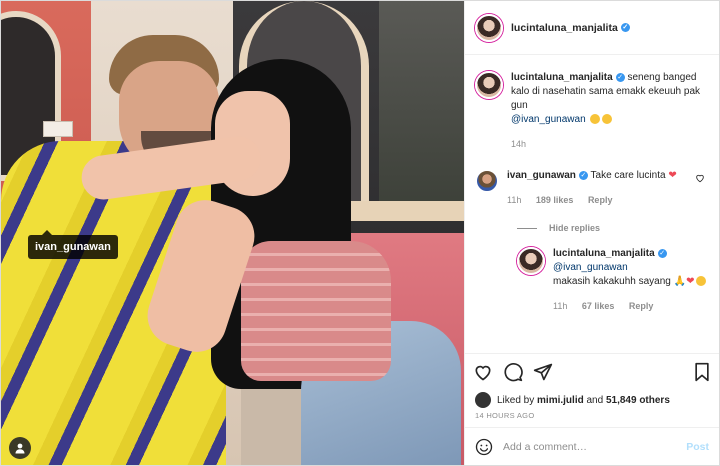  I want to click on caption-meta: 14h, so click(610, 144).